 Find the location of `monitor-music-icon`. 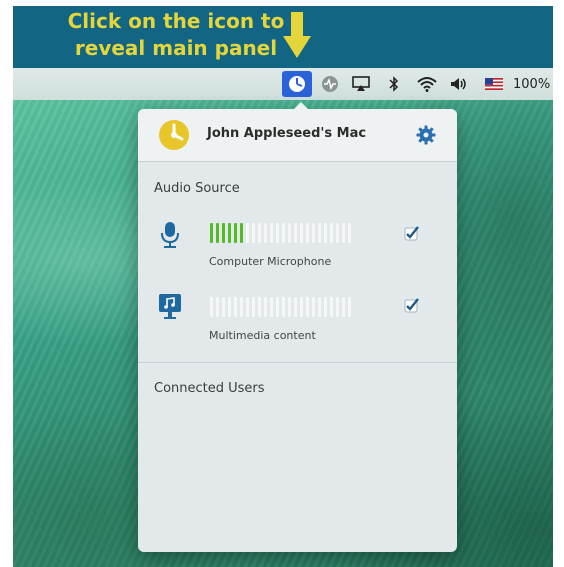

monitor-music-icon is located at coordinates (170, 306).